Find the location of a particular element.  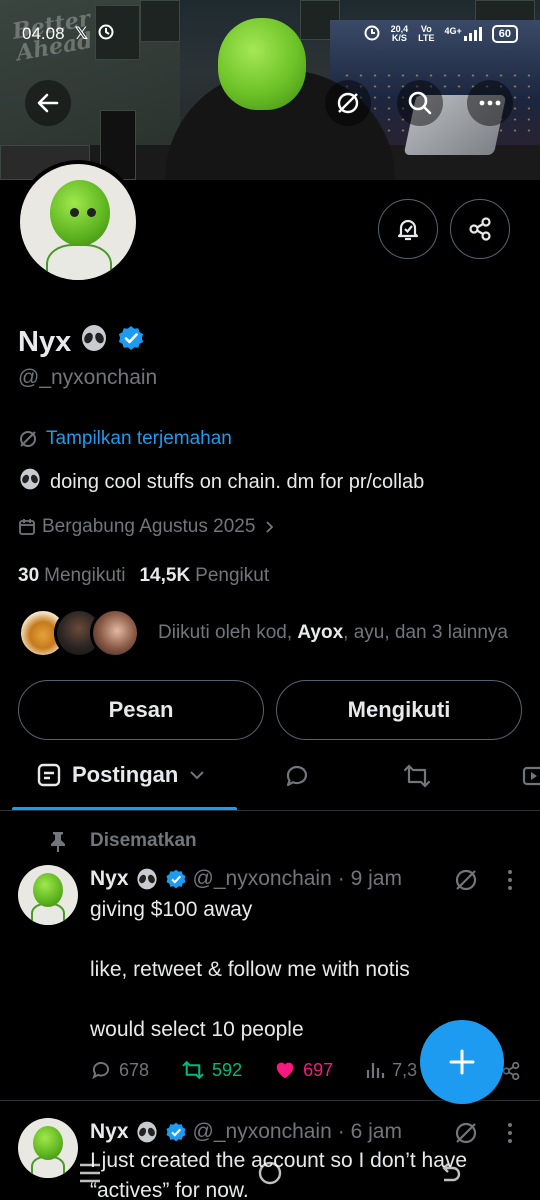

notification-subscribe-button is located at coordinates (408, 229).